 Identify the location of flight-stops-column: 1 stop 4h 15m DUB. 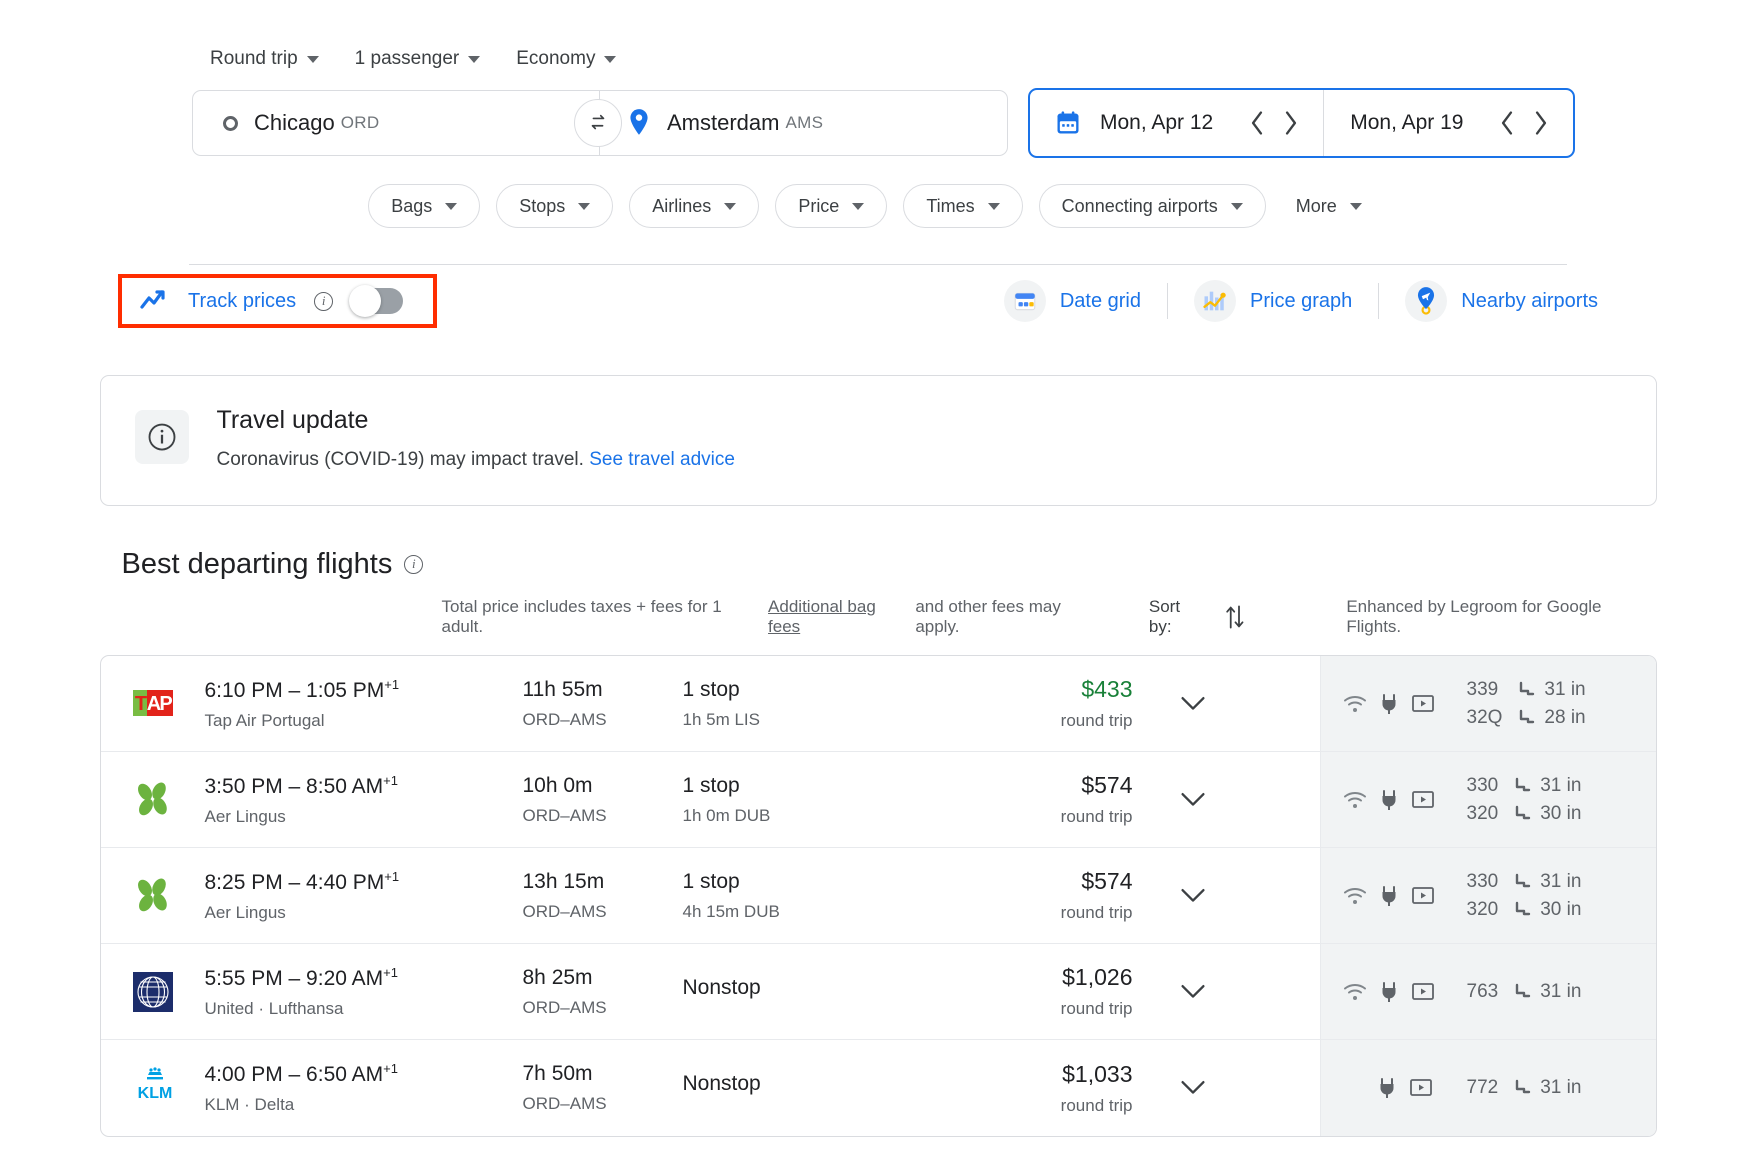
(808, 896).